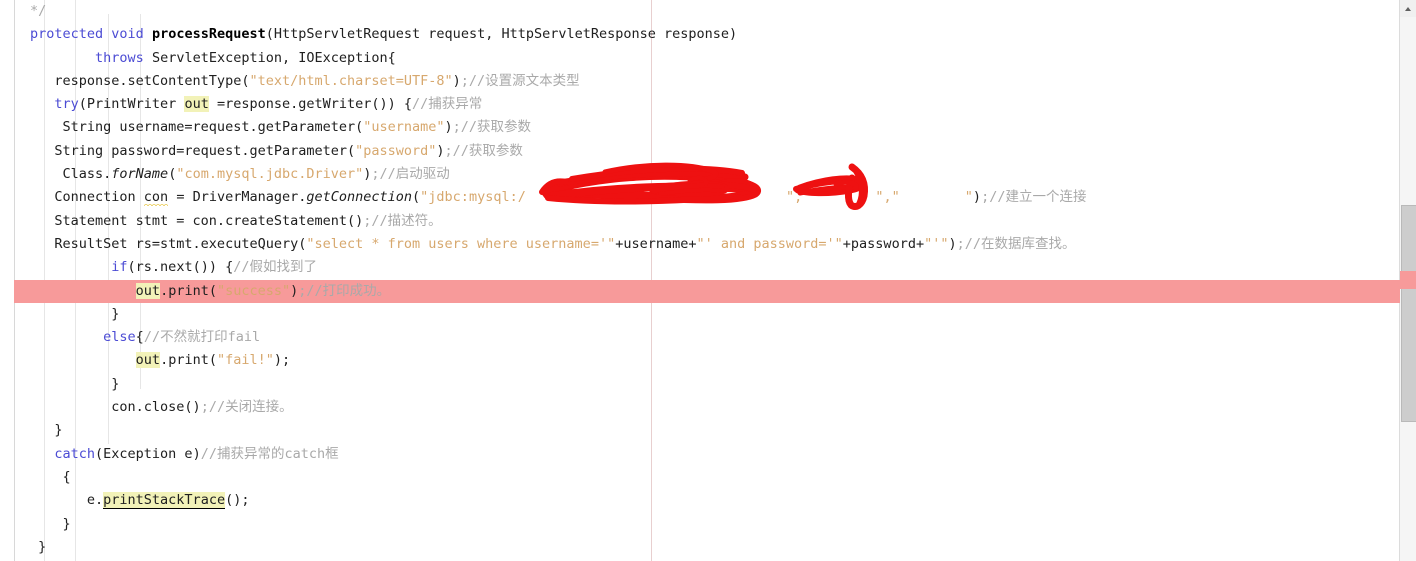  Describe the element at coordinates (38, 11) in the screenshot. I see `code-token-cmt: */` at that location.